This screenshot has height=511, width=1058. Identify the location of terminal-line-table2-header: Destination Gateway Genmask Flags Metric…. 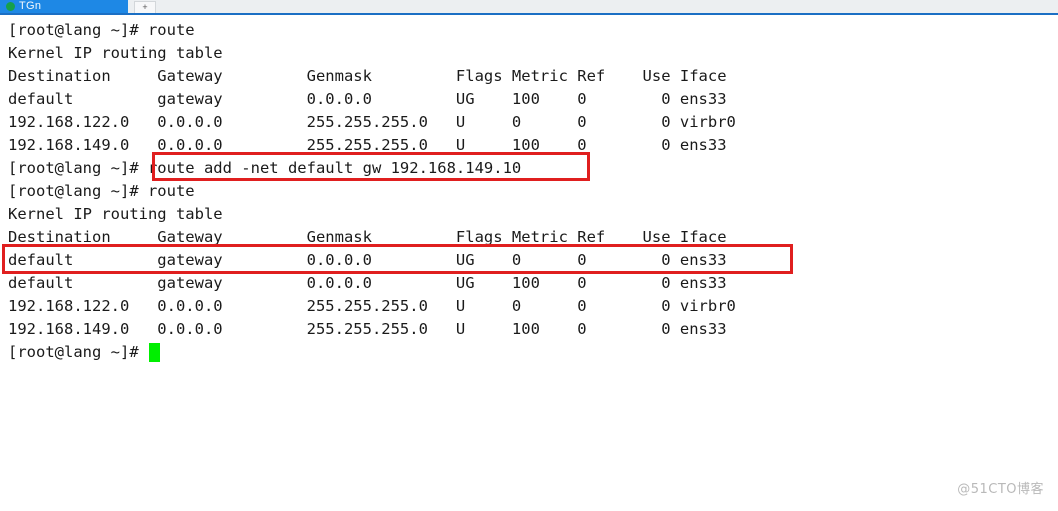
(367, 237).